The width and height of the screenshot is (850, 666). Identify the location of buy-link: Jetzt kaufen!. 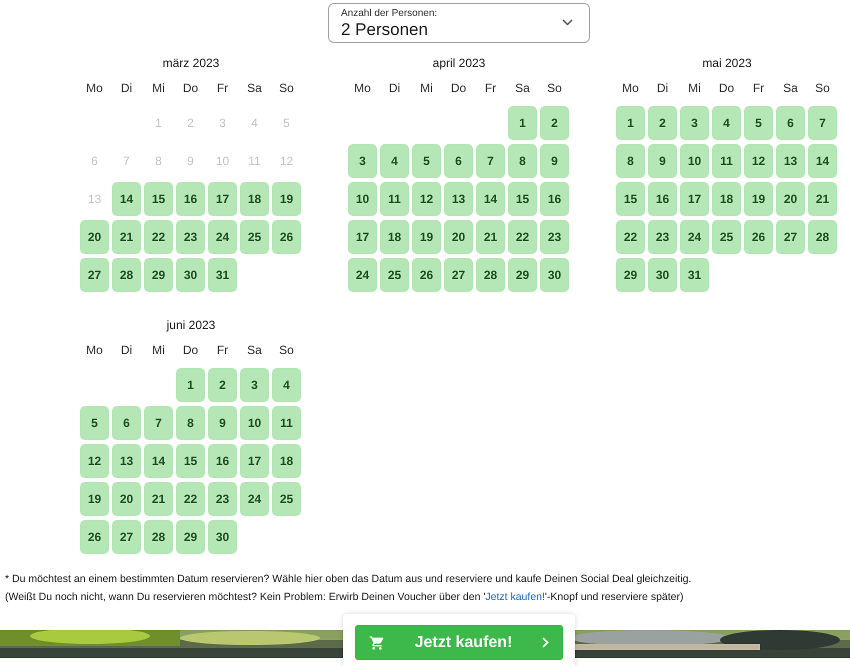
(515, 597).